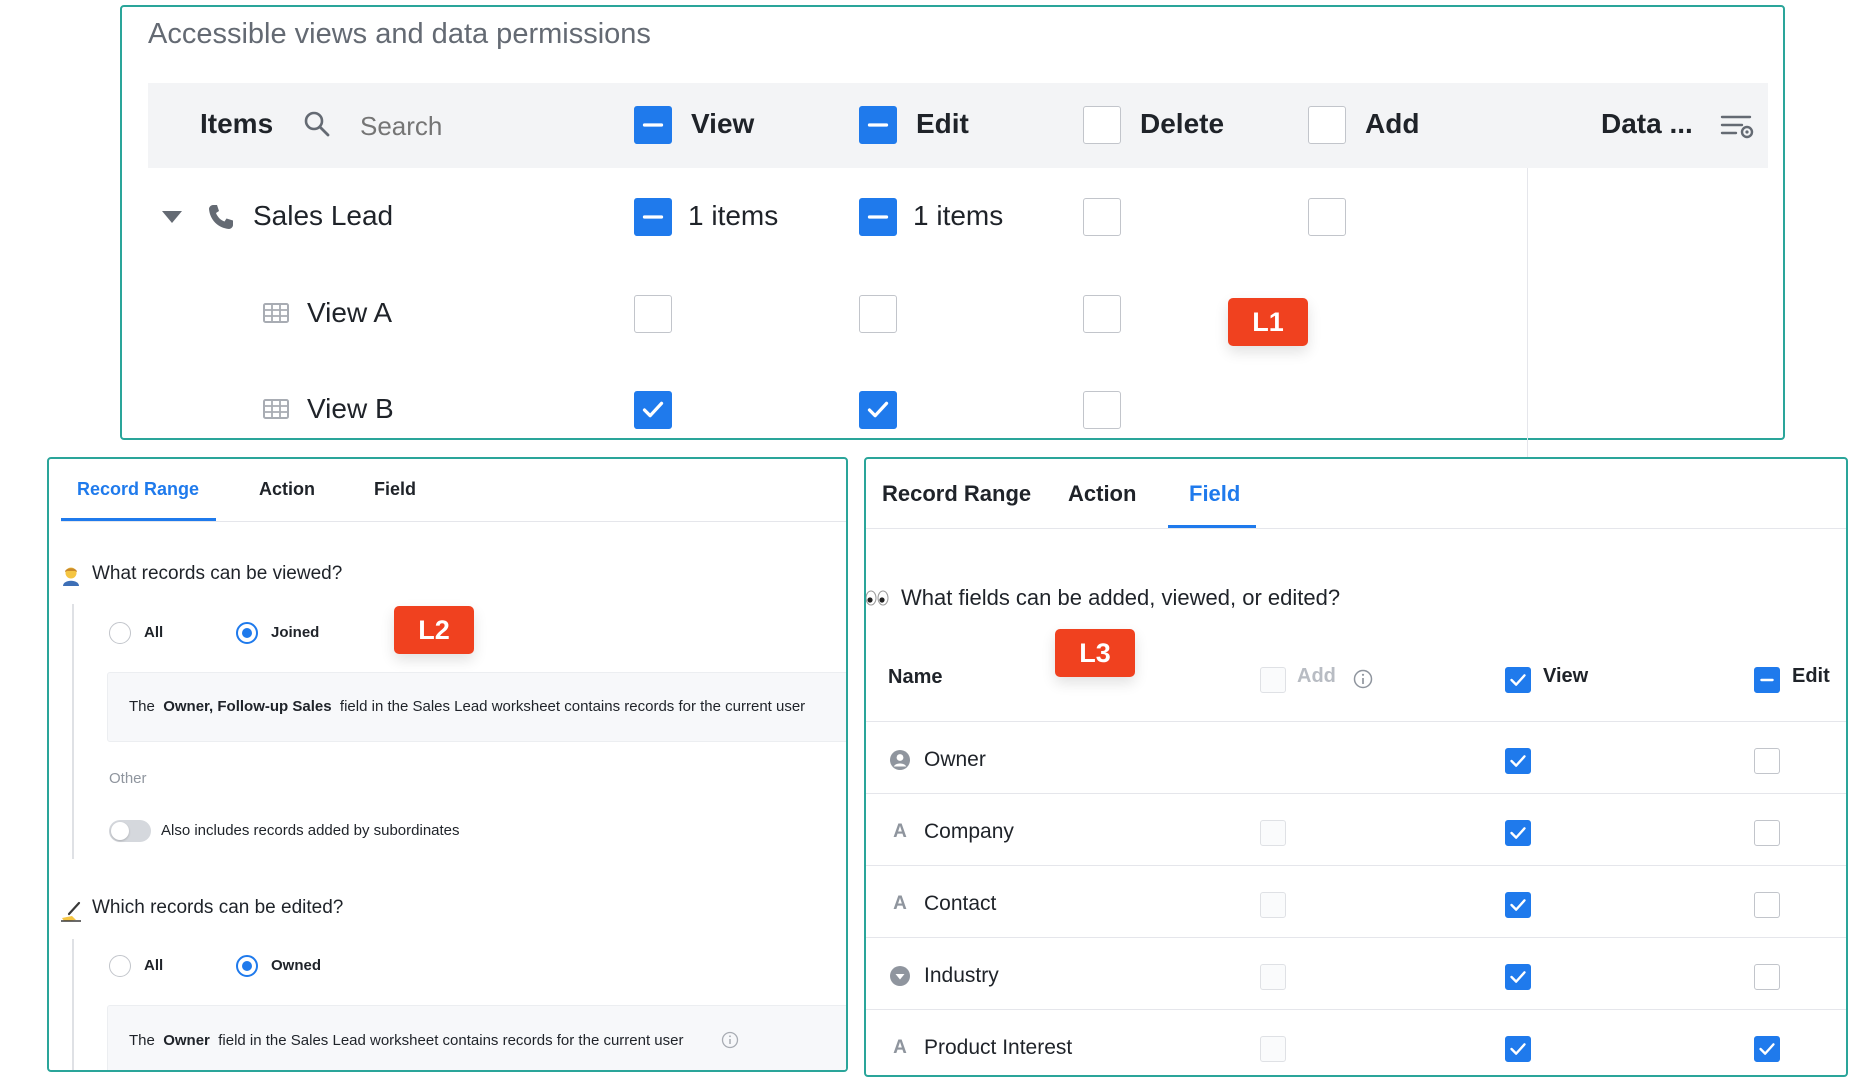  What do you see at coordinates (295, 632) in the screenshot?
I see `viewed-joined-label: Joined` at bounding box center [295, 632].